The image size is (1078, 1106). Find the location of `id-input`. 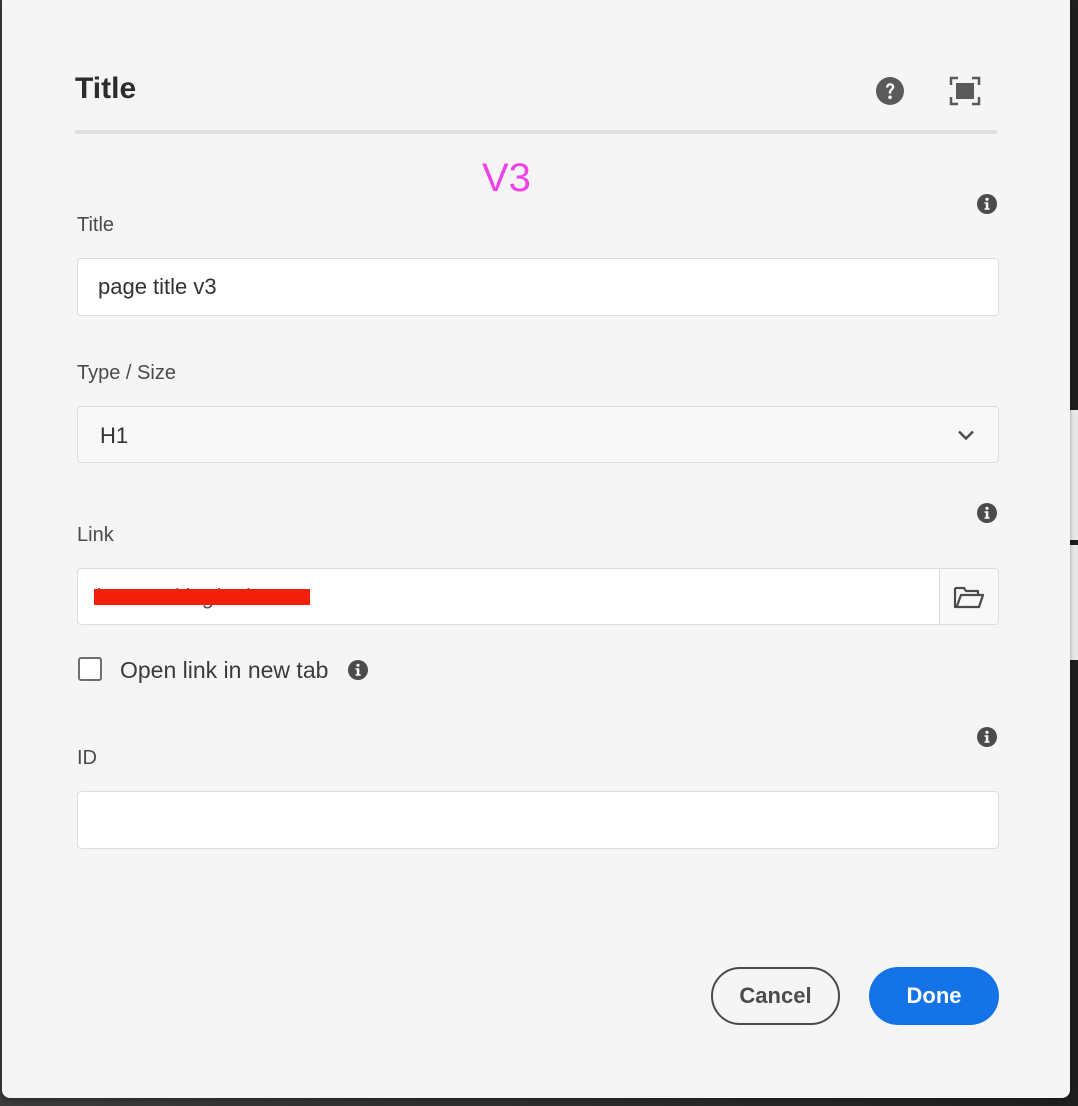

id-input is located at coordinates (538, 820).